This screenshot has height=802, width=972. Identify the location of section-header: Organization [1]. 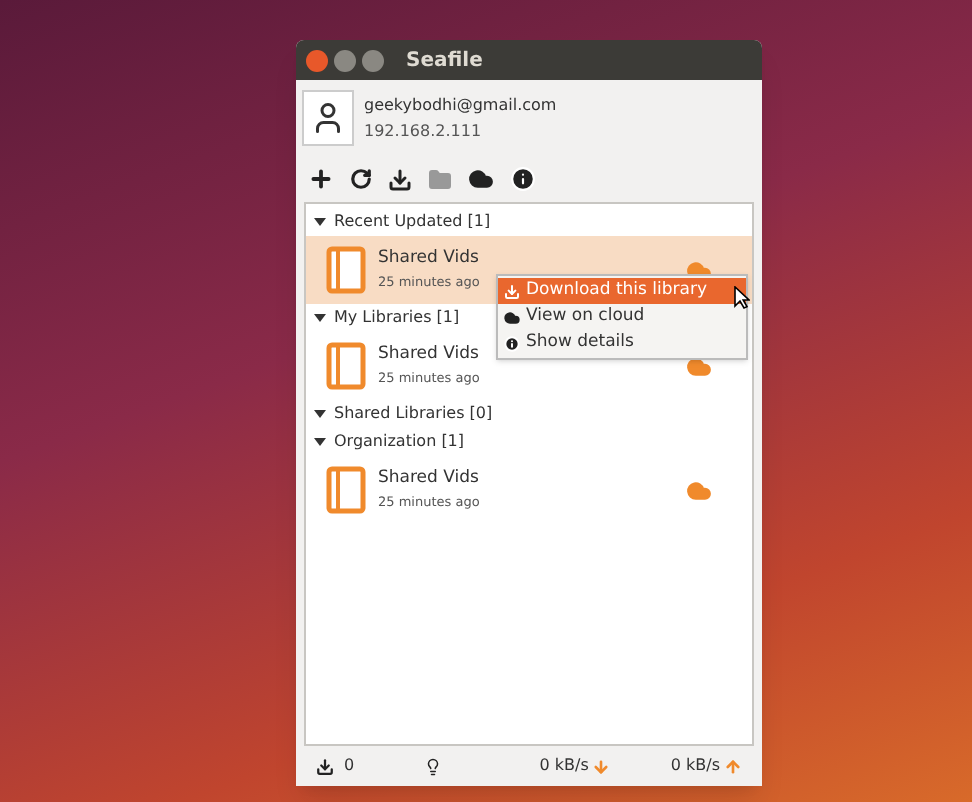
(399, 442).